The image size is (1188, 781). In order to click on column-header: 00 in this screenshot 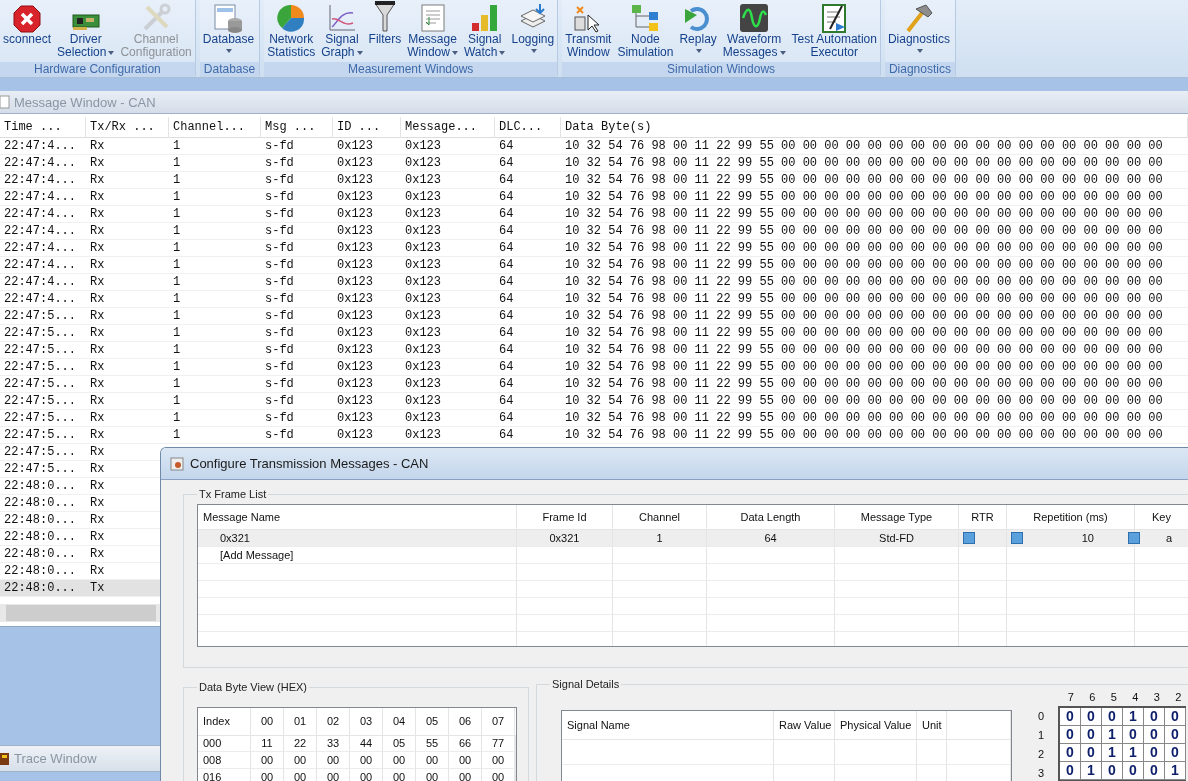, I will do `click(267, 722)`.